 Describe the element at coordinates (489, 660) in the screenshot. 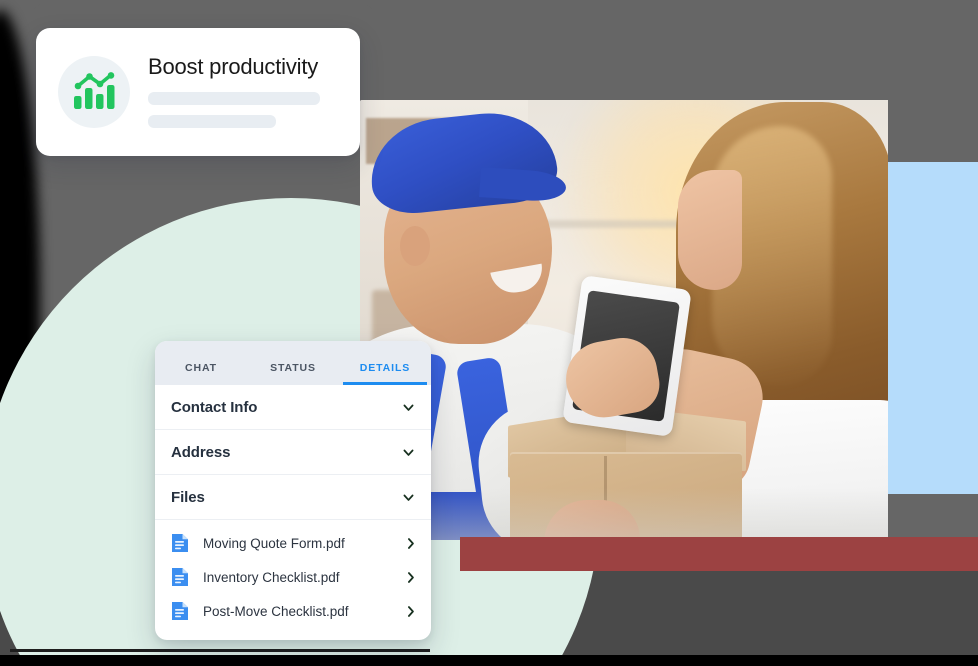

I see `background-bottom-strip` at that location.